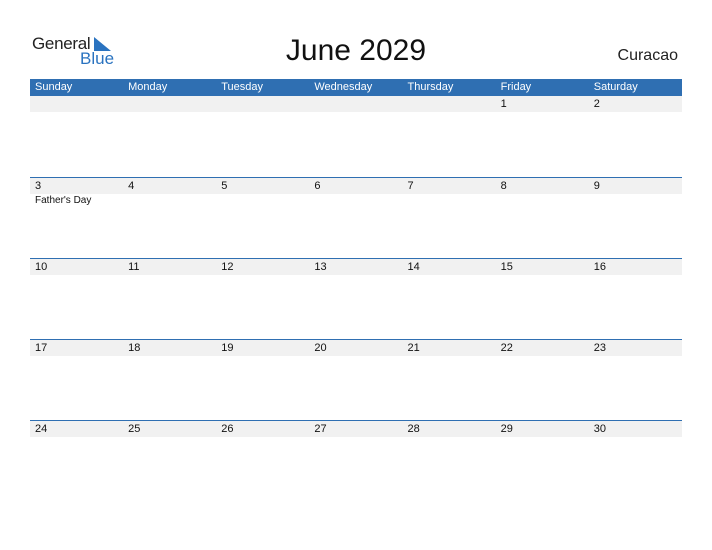 This screenshot has width=712, height=550. What do you see at coordinates (506, 267) in the screenshot?
I see `day-number: 15` at bounding box center [506, 267].